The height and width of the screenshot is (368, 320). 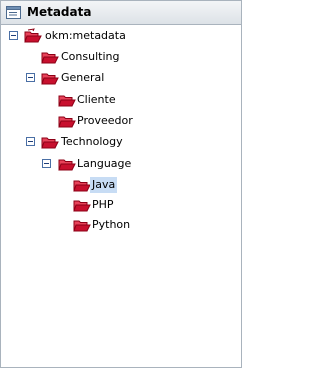 What do you see at coordinates (92, 141) in the screenshot?
I see `tree-node-label: Technology` at bounding box center [92, 141].